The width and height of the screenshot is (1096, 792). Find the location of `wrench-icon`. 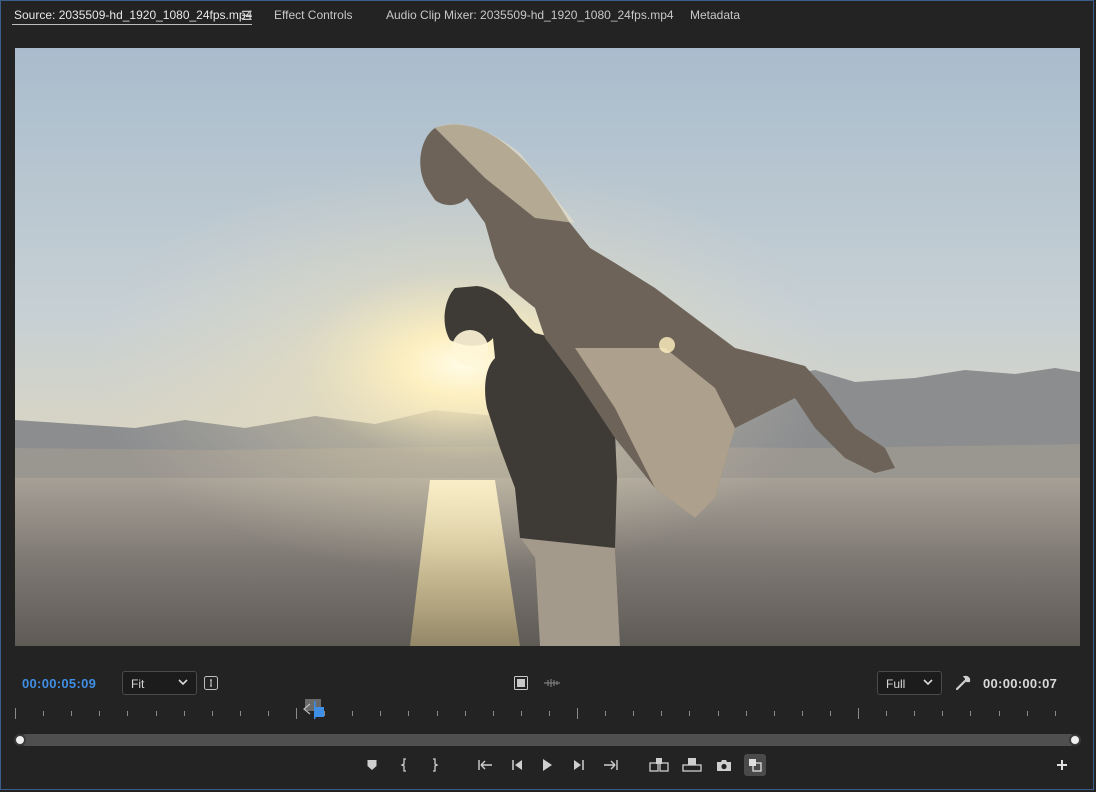

wrench-icon is located at coordinates (963, 683).